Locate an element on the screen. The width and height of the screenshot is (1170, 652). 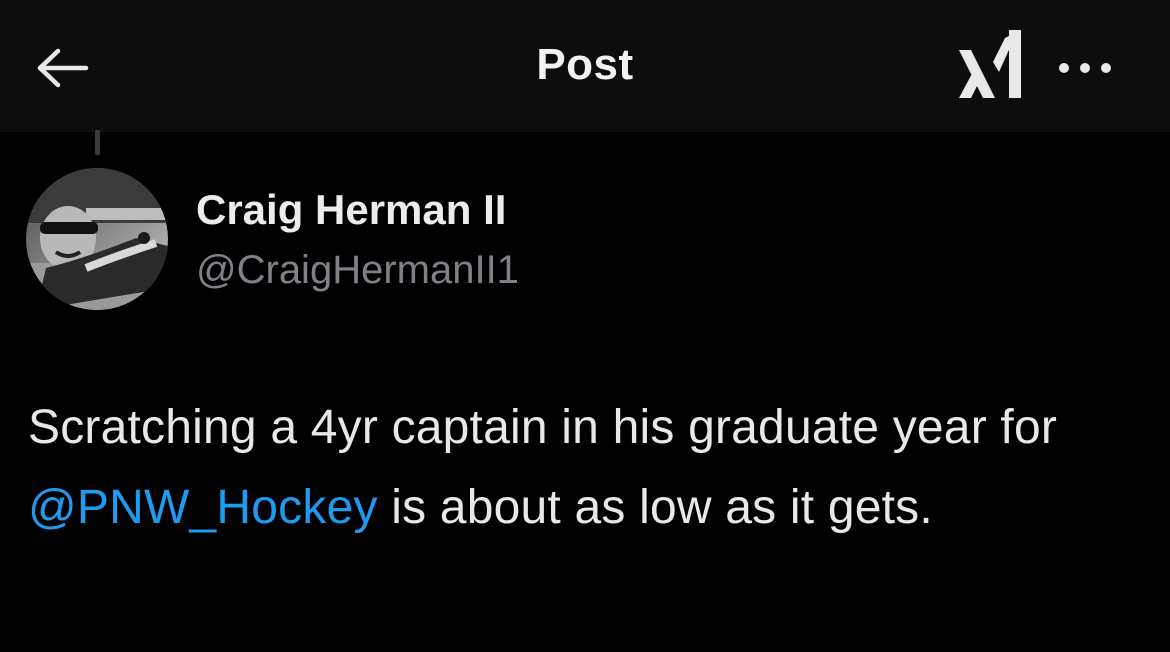
avatar is located at coordinates (97, 239).